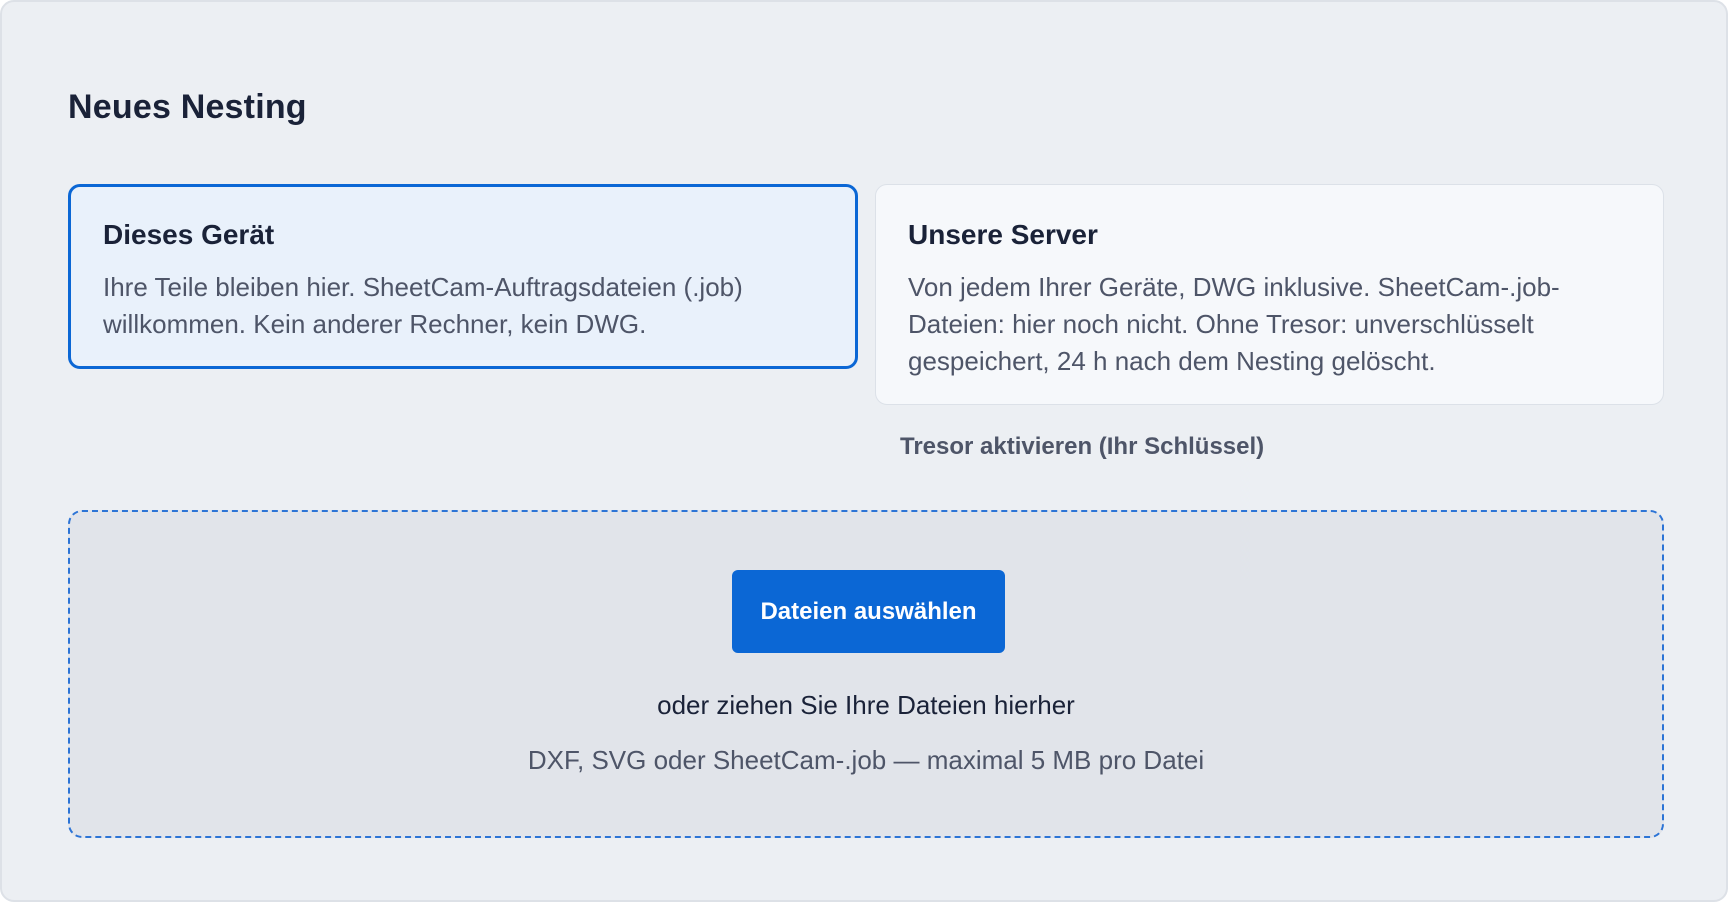  I want to click on drop-instruction: oder ziehen Sie Ihre Dateien hierher, so click(866, 705).